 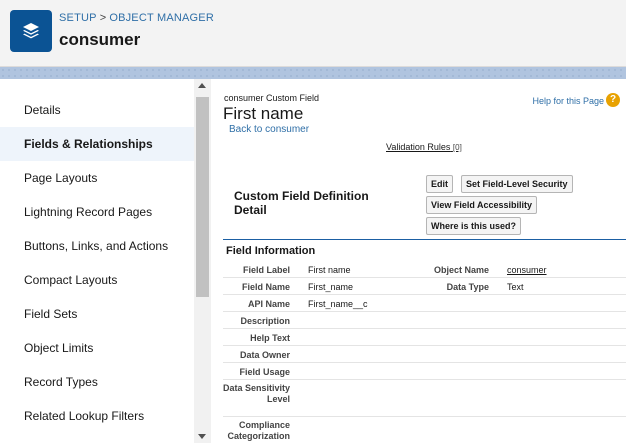 I want to click on field-information-title: Field Information, so click(x=271, y=251).